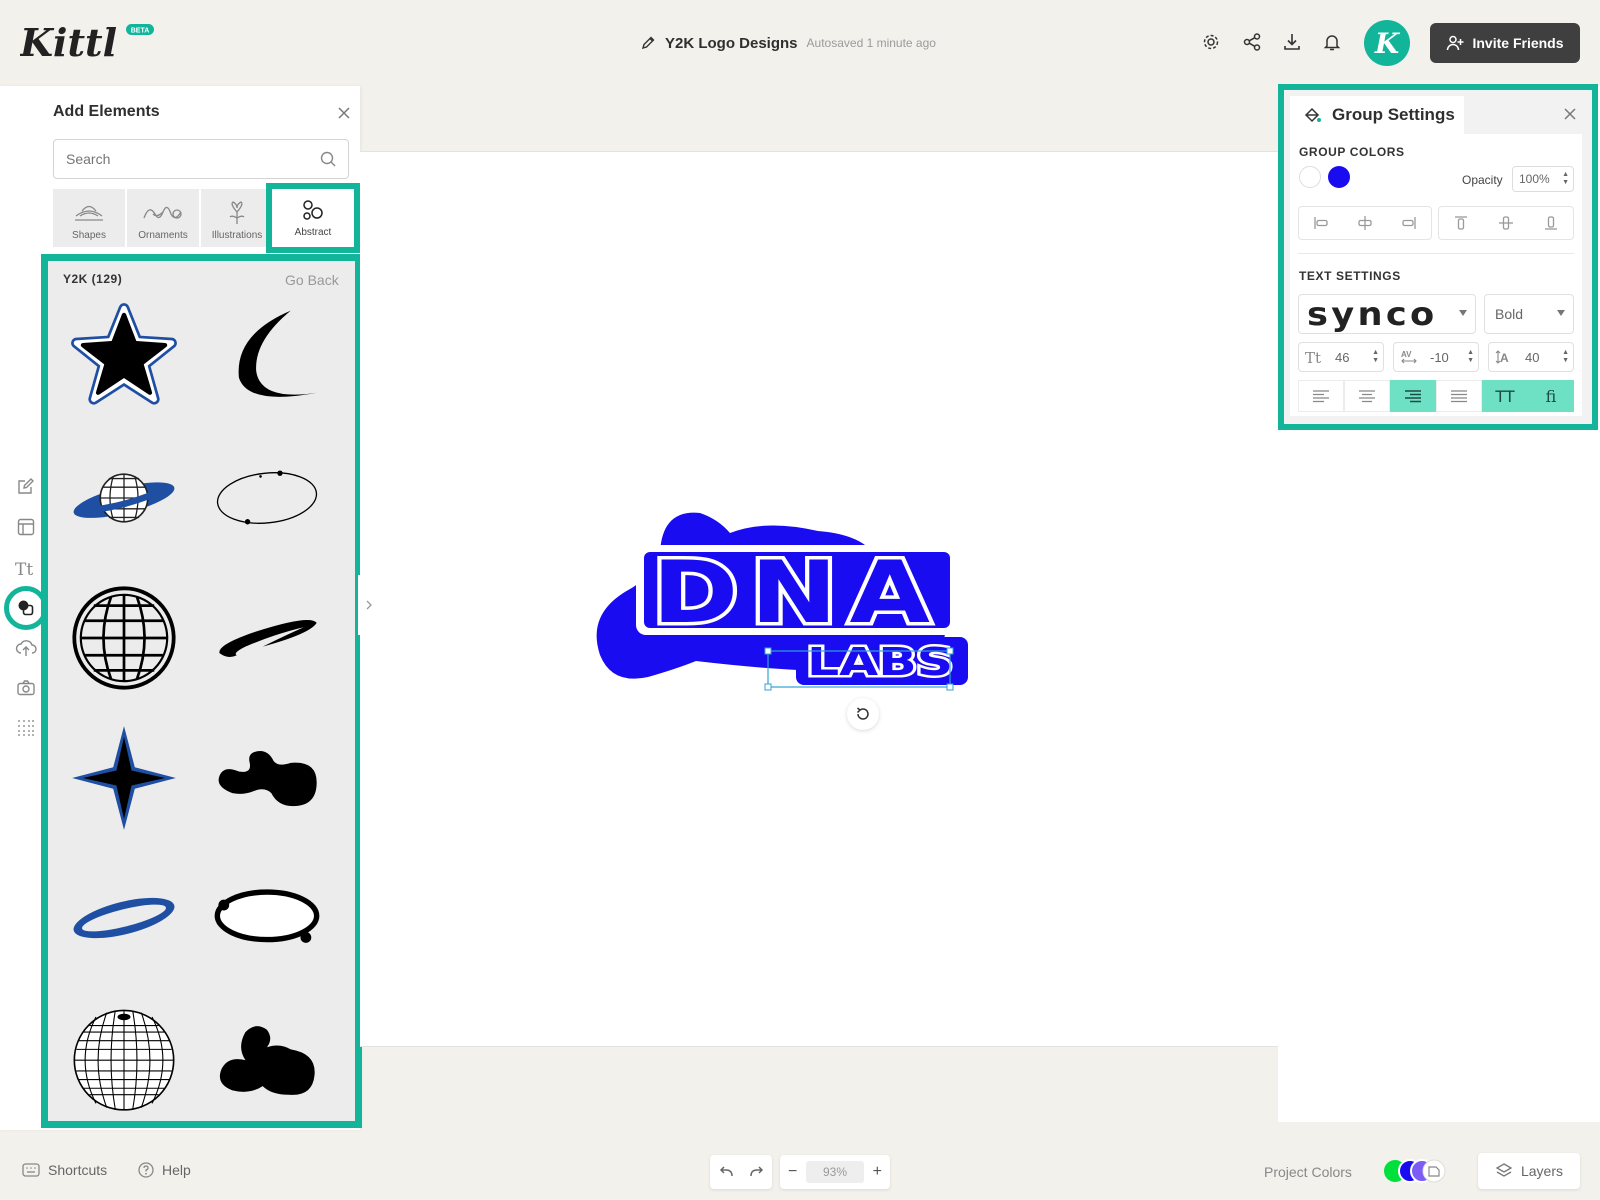 The width and height of the screenshot is (1600, 1200). What do you see at coordinates (1504, 1170) in the screenshot?
I see `layers-icon` at bounding box center [1504, 1170].